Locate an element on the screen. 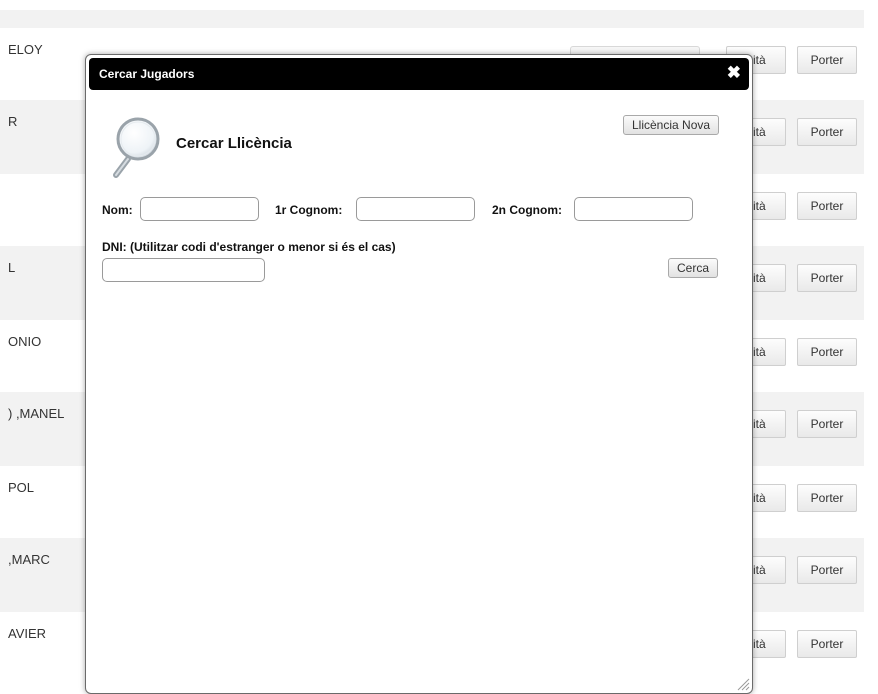 The width and height of the screenshot is (878, 694). search-button: Cerca is located at coordinates (693, 268).